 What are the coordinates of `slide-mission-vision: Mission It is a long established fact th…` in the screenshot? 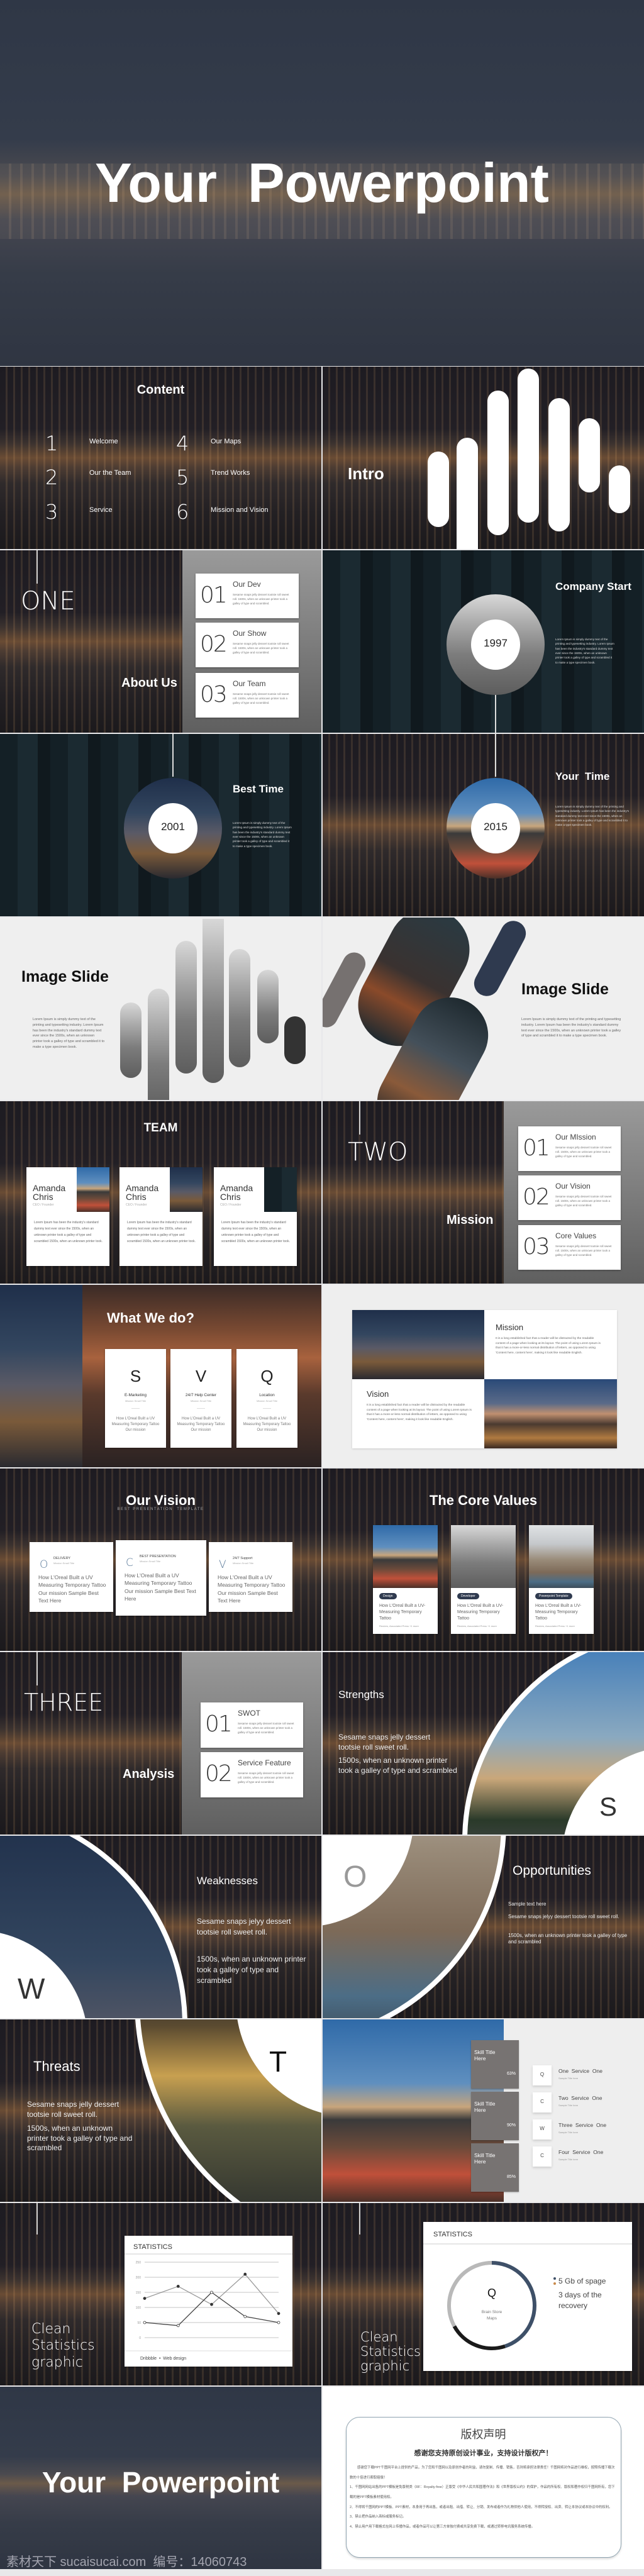 It's located at (483, 1376).